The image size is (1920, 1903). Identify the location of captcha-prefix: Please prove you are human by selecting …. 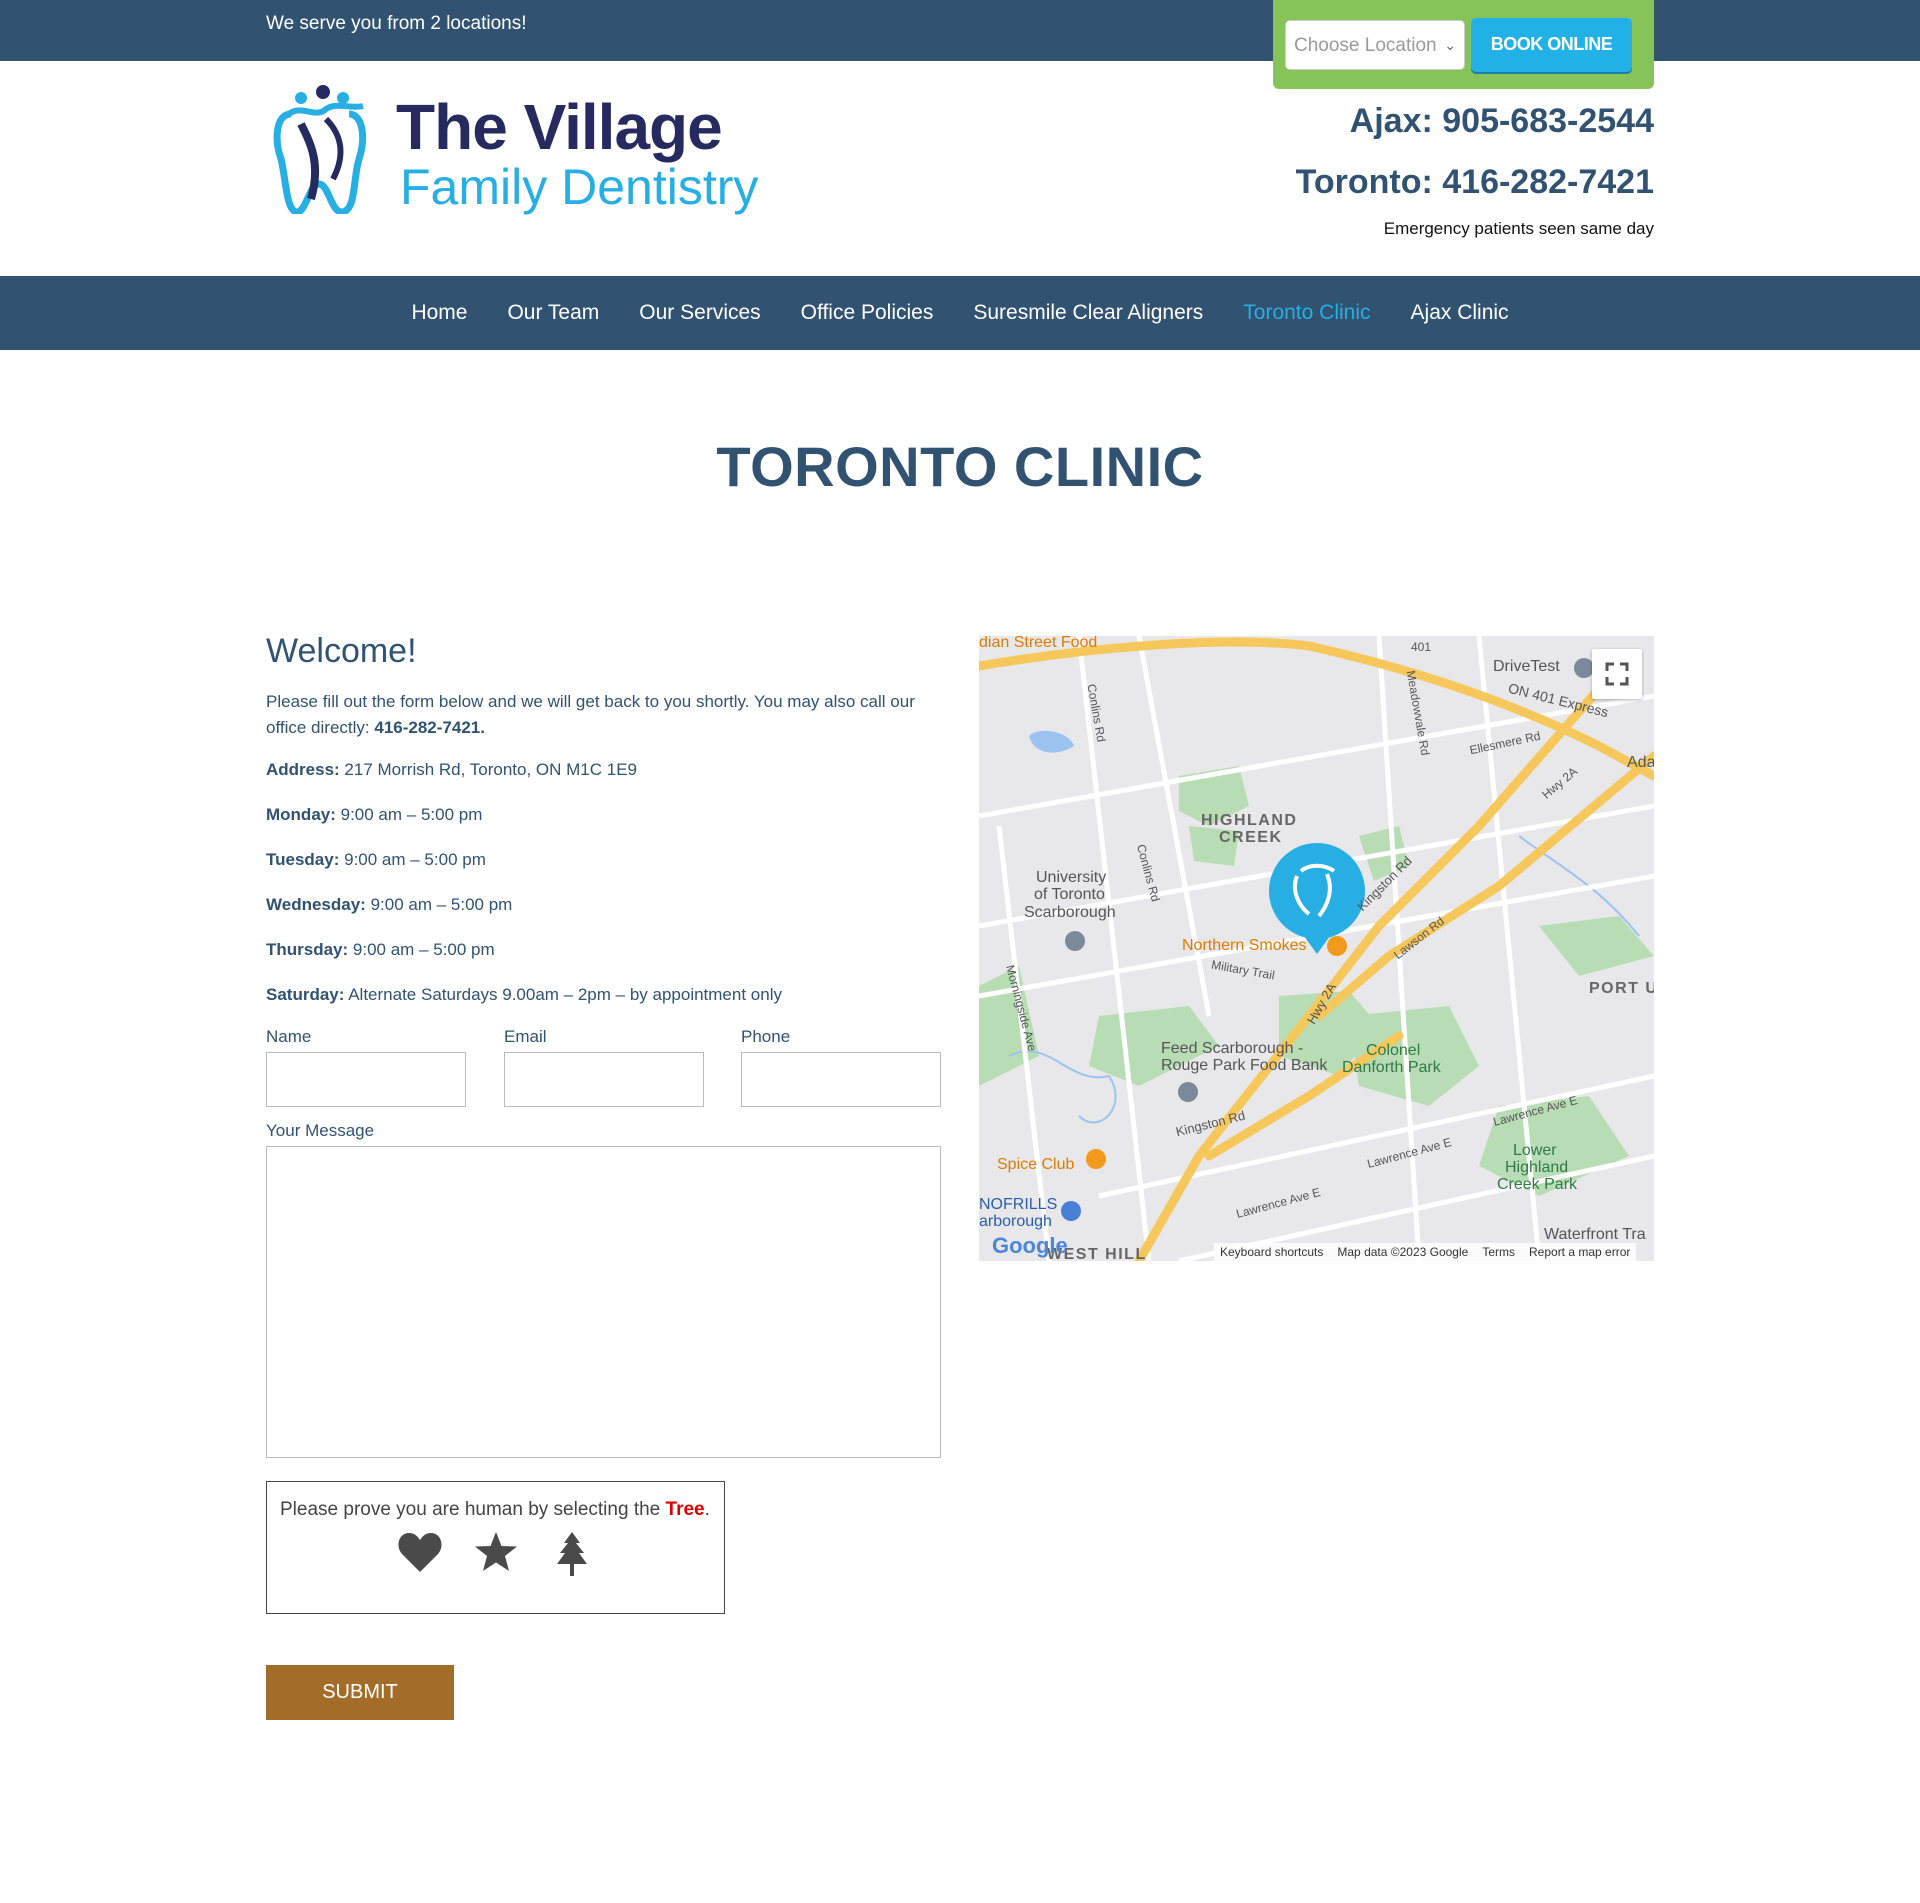
(470, 1509).